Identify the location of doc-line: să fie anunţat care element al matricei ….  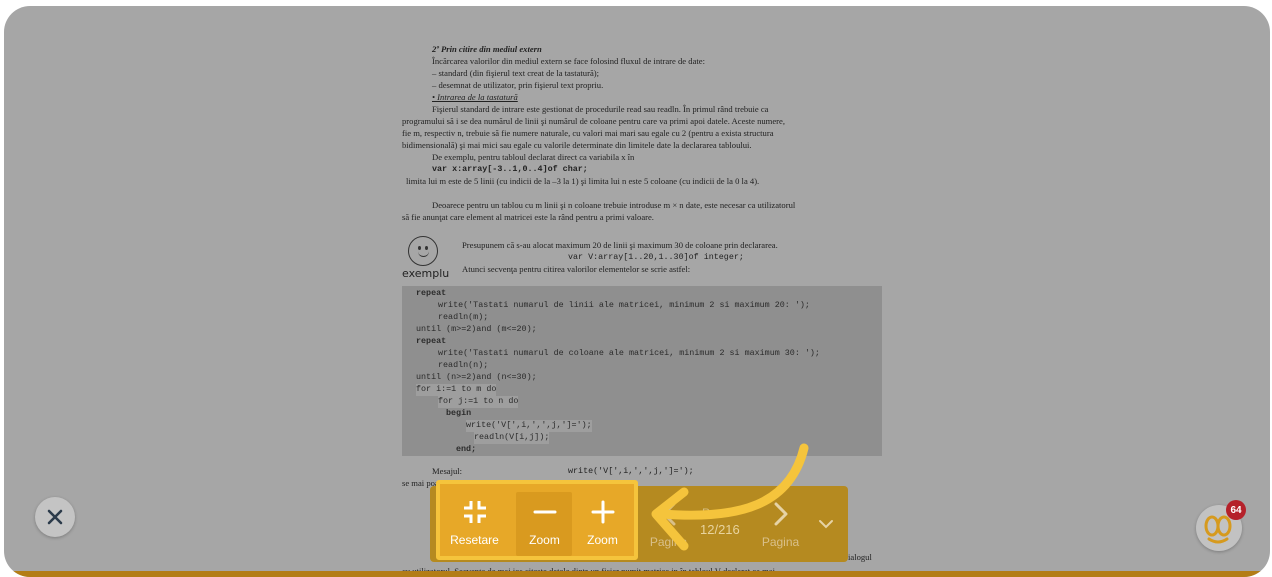
(528, 217).